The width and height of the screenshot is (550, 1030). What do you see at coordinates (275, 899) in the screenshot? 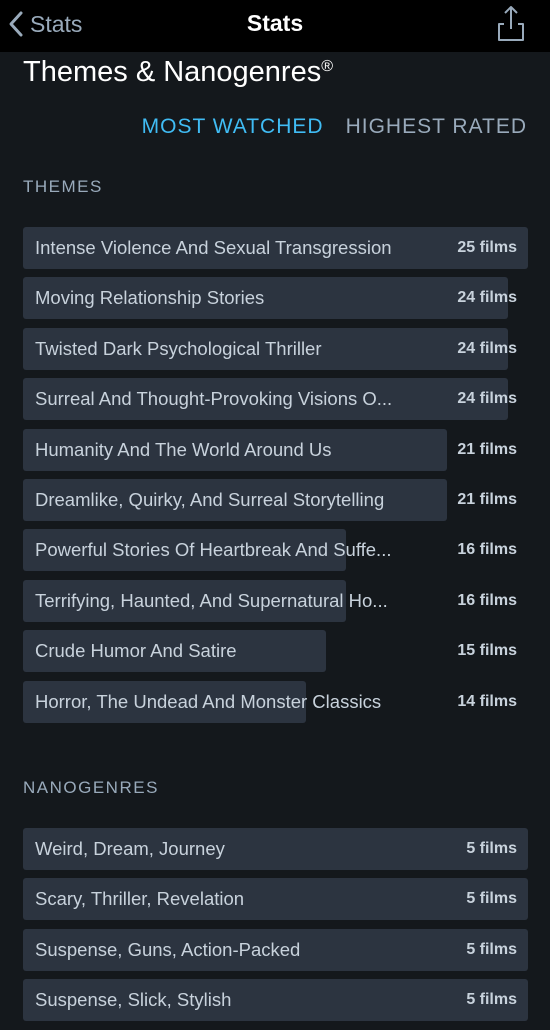
I see `nanogenre-row: Scary, Thriller, Revelation 5 films` at bounding box center [275, 899].